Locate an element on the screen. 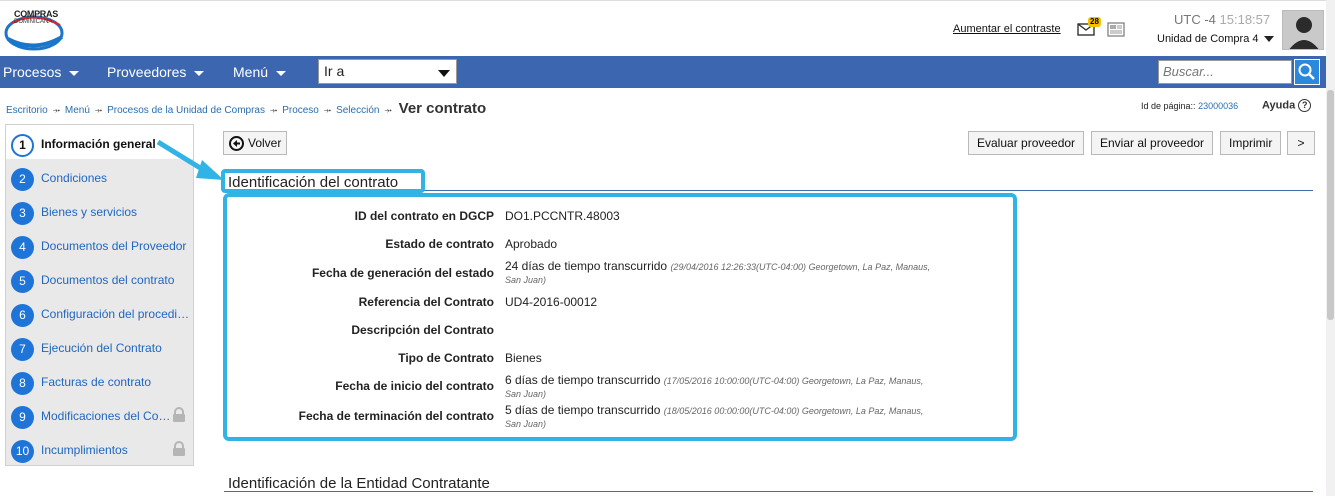 This screenshot has height=496, width=1335. step-number: 6 is located at coordinates (22, 315).